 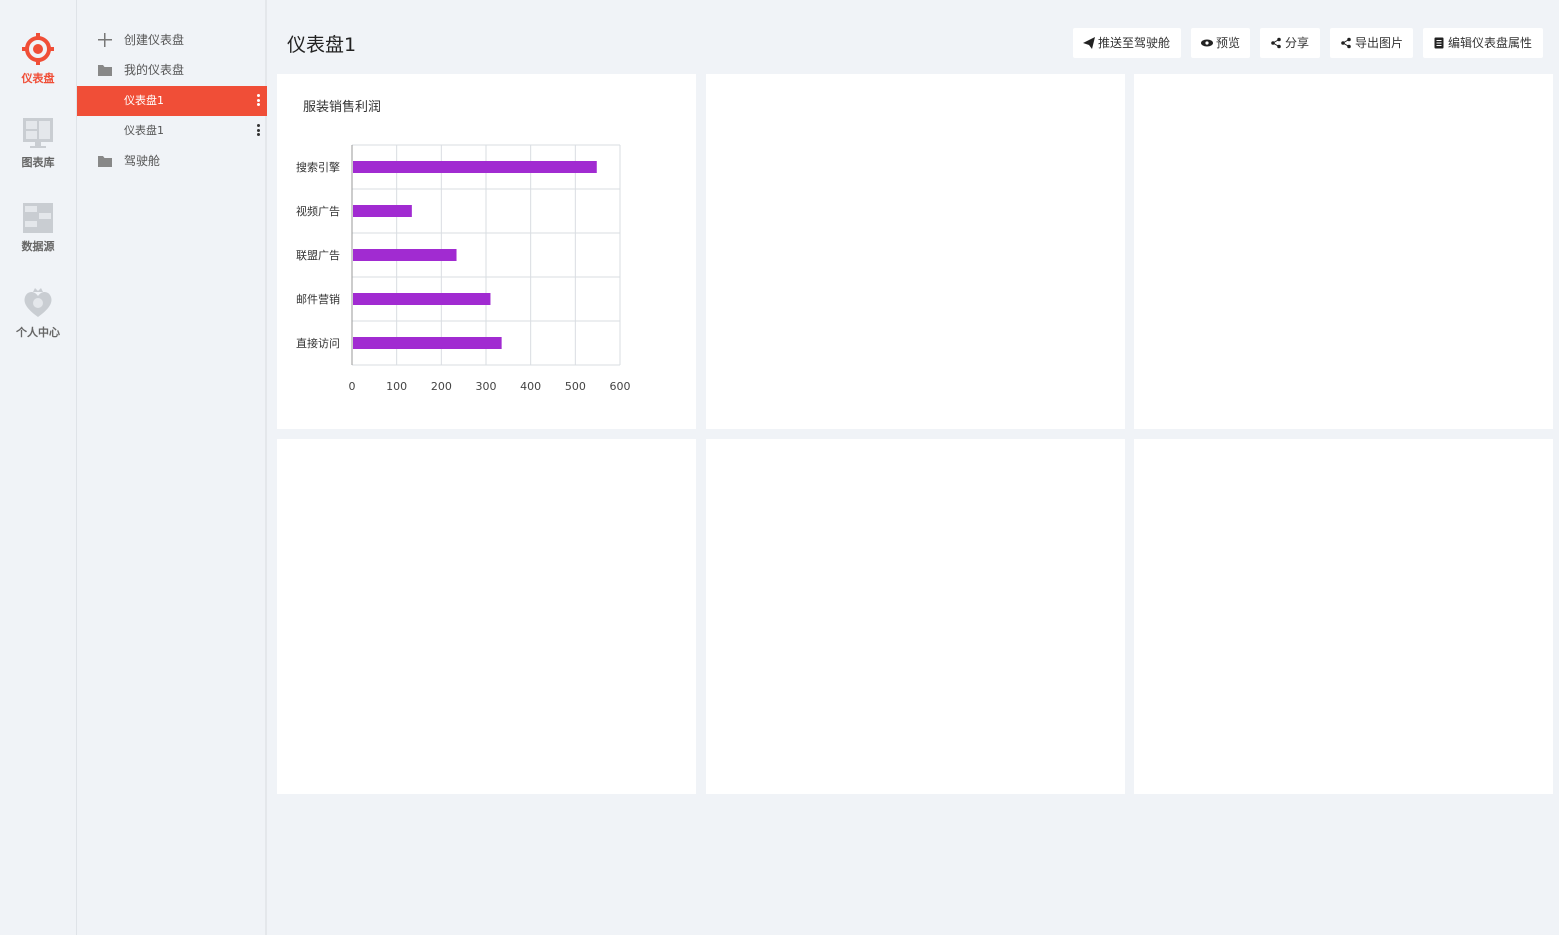 I want to click on folder-label: 驾驶舱, so click(x=142, y=161).